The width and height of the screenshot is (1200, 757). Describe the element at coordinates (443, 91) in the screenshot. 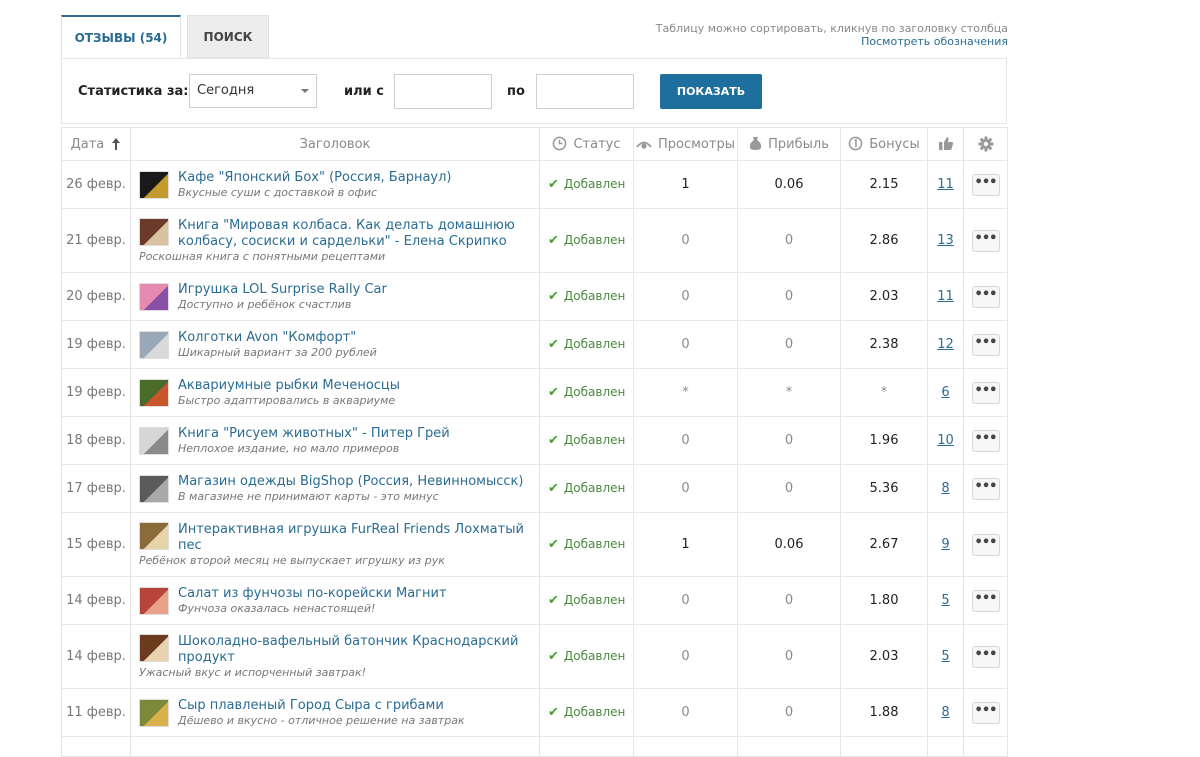

I see `date-from-input` at that location.